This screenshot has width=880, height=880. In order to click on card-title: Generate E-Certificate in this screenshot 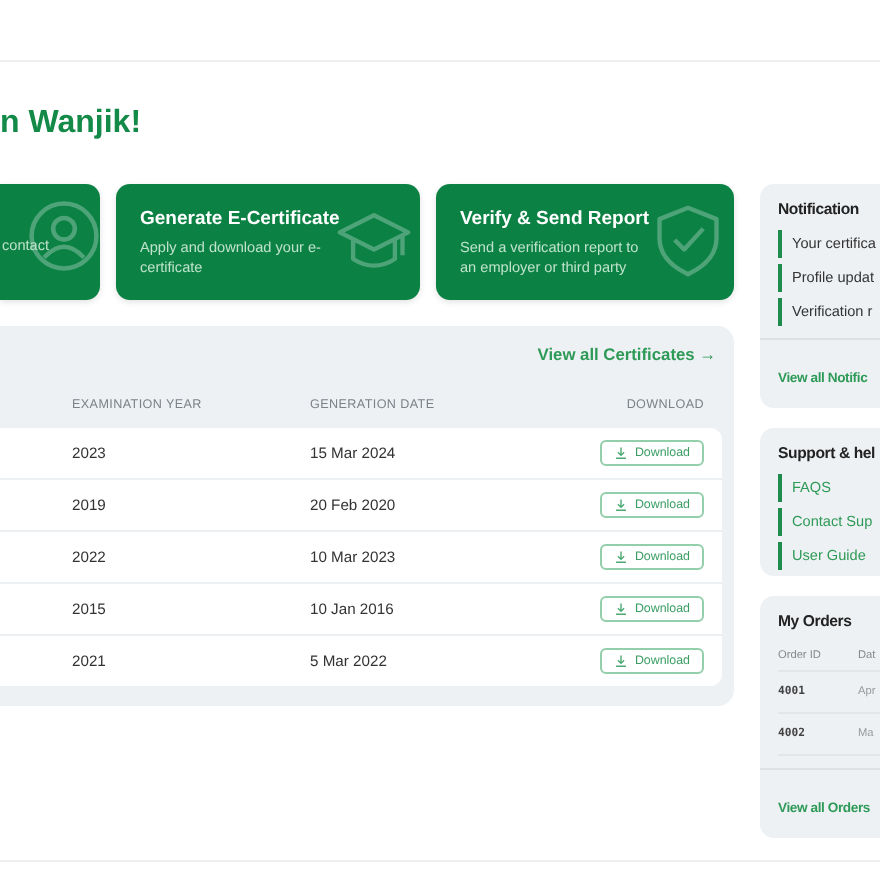, I will do `click(240, 218)`.